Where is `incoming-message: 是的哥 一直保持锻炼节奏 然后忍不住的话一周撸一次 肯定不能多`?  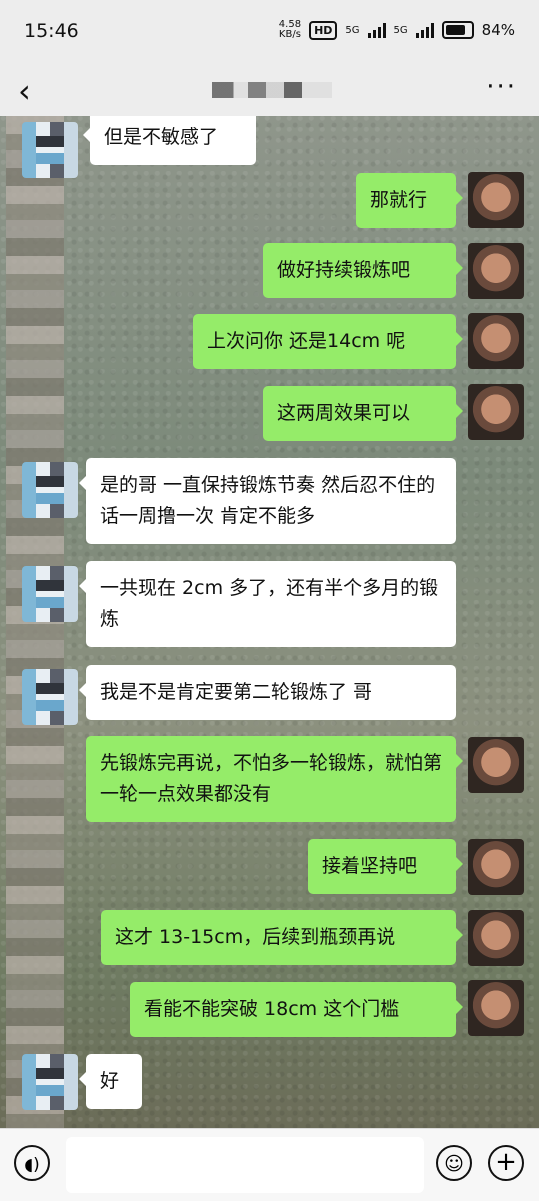 incoming-message: 是的哥 一直保持锻炼节奏 然后忍不住的话一周撸一次 肯定不能多 is located at coordinates (267, 501).